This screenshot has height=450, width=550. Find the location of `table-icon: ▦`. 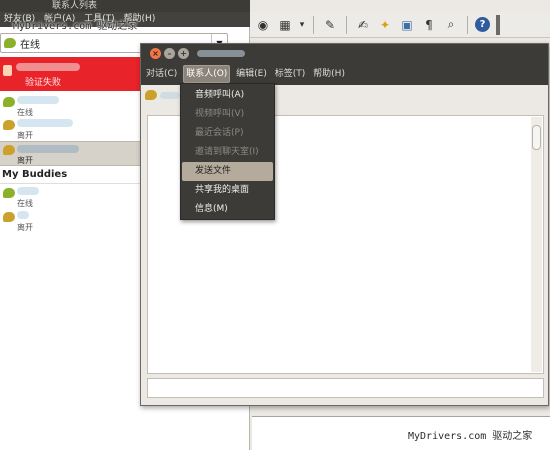

table-icon: ▦ is located at coordinates (285, 25).